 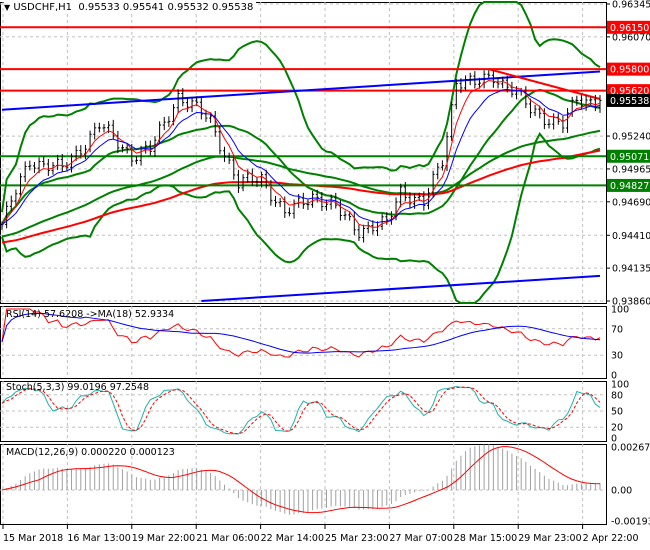 What do you see at coordinates (631, 37) in the screenshot?
I see `price-axis-label: 0.96070` at bounding box center [631, 37].